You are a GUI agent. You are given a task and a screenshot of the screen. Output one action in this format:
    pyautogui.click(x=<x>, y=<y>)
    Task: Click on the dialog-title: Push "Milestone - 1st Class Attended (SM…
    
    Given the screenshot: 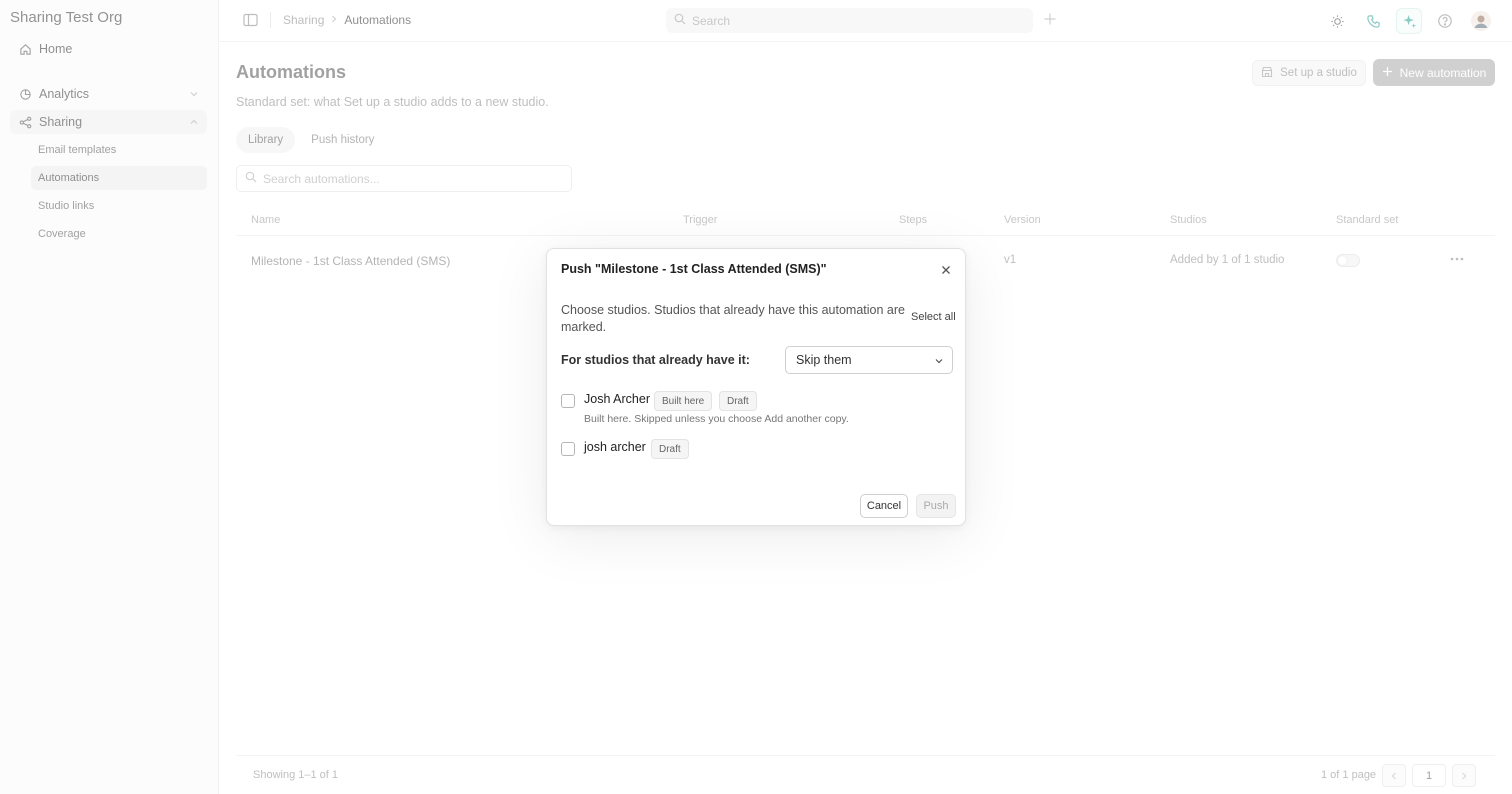 What is the action you would take?
    pyautogui.click(x=694, y=269)
    